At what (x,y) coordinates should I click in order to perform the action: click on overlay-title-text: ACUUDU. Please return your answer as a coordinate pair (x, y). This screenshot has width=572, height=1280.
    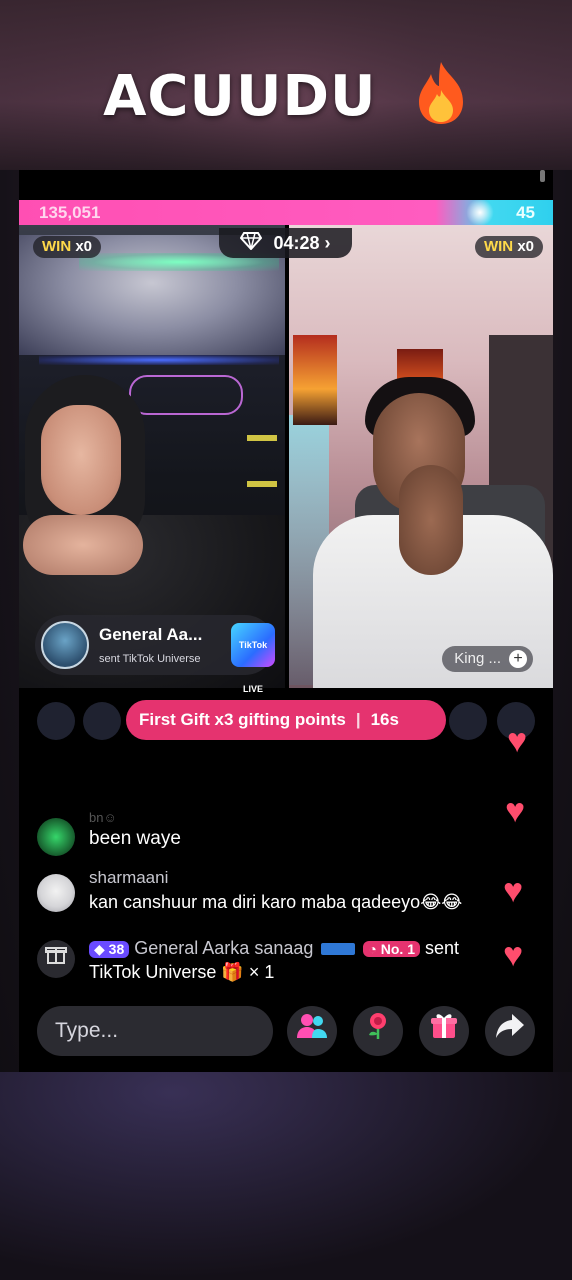
    Looking at the image, I should click on (240, 97).